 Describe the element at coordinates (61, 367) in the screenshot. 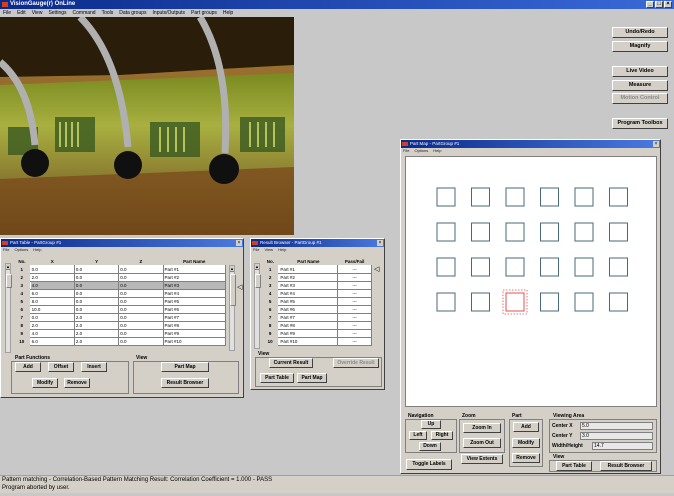

I see `offset-button: Offset` at that location.